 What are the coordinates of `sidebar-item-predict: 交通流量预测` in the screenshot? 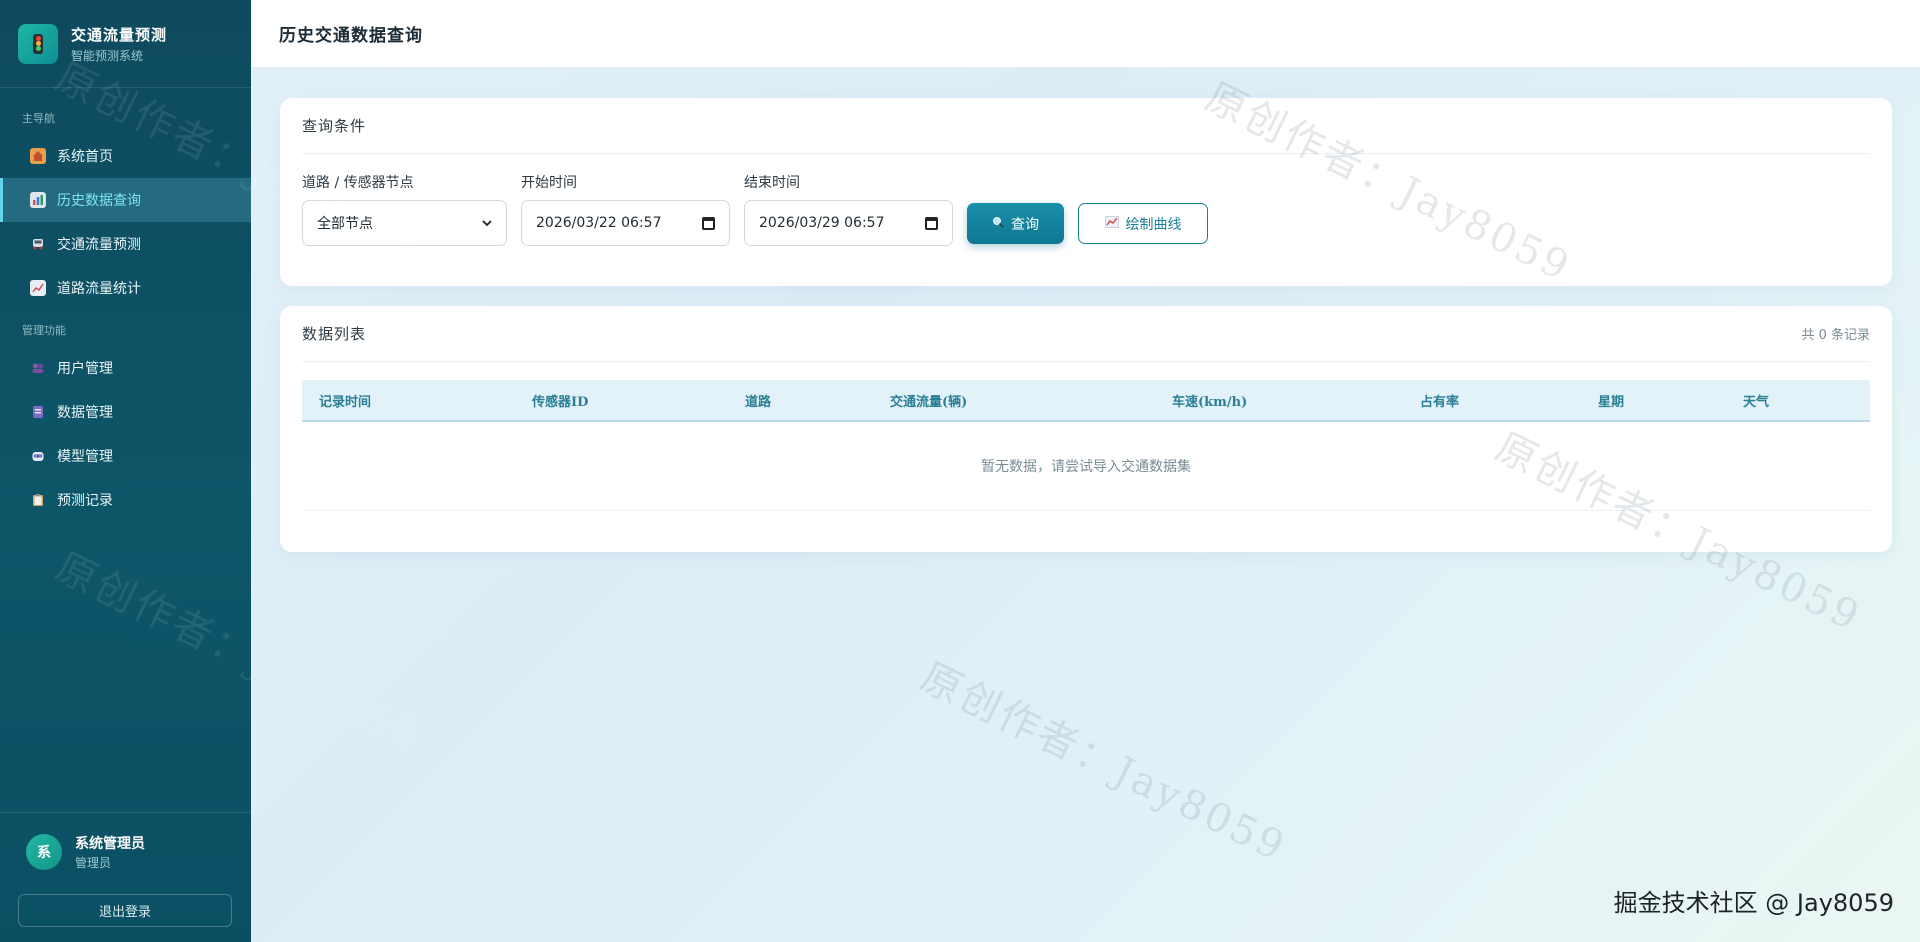 It's located at (125, 244).